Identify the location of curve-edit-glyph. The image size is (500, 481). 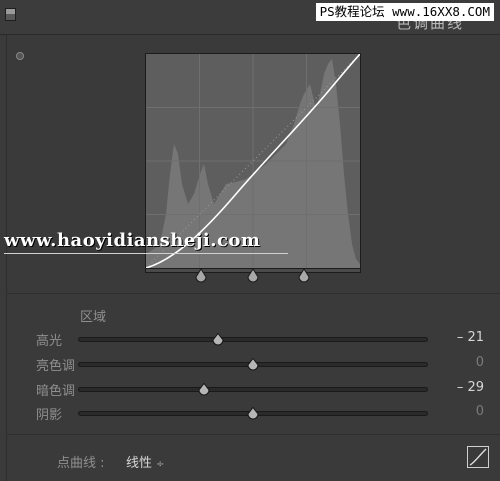
(478, 457).